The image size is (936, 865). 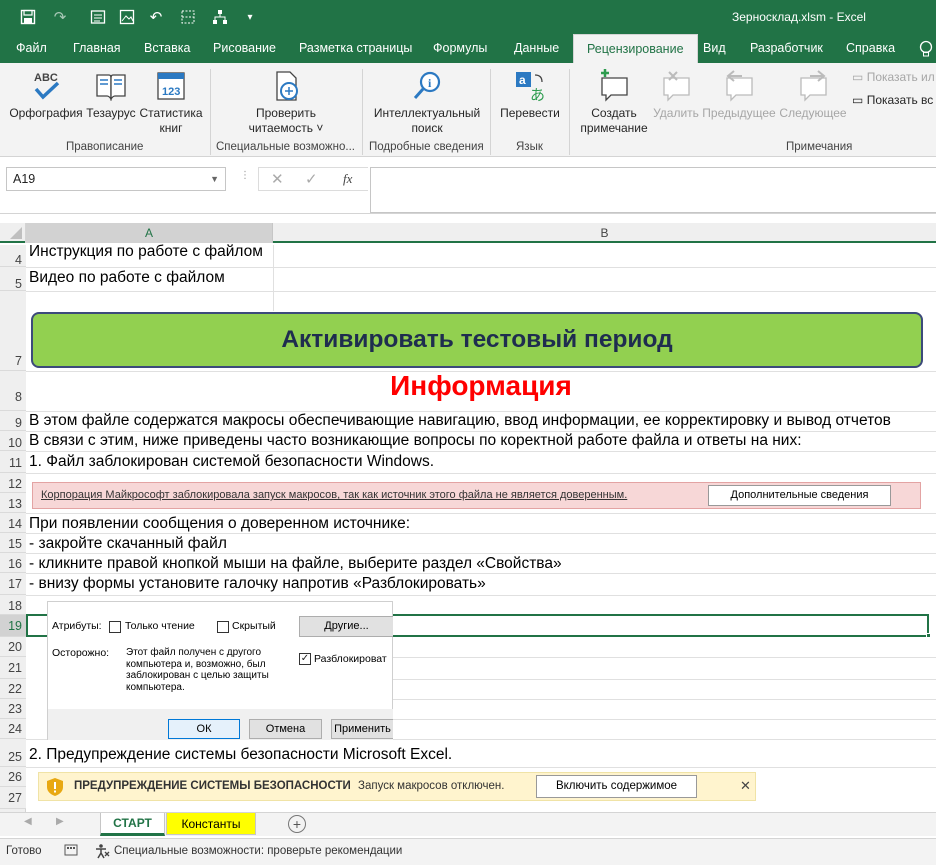 What do you see at coordinates (60, 821) in the screenshot?
I see `scroll-right-icon: ▶` at bounding box center [60, 821].